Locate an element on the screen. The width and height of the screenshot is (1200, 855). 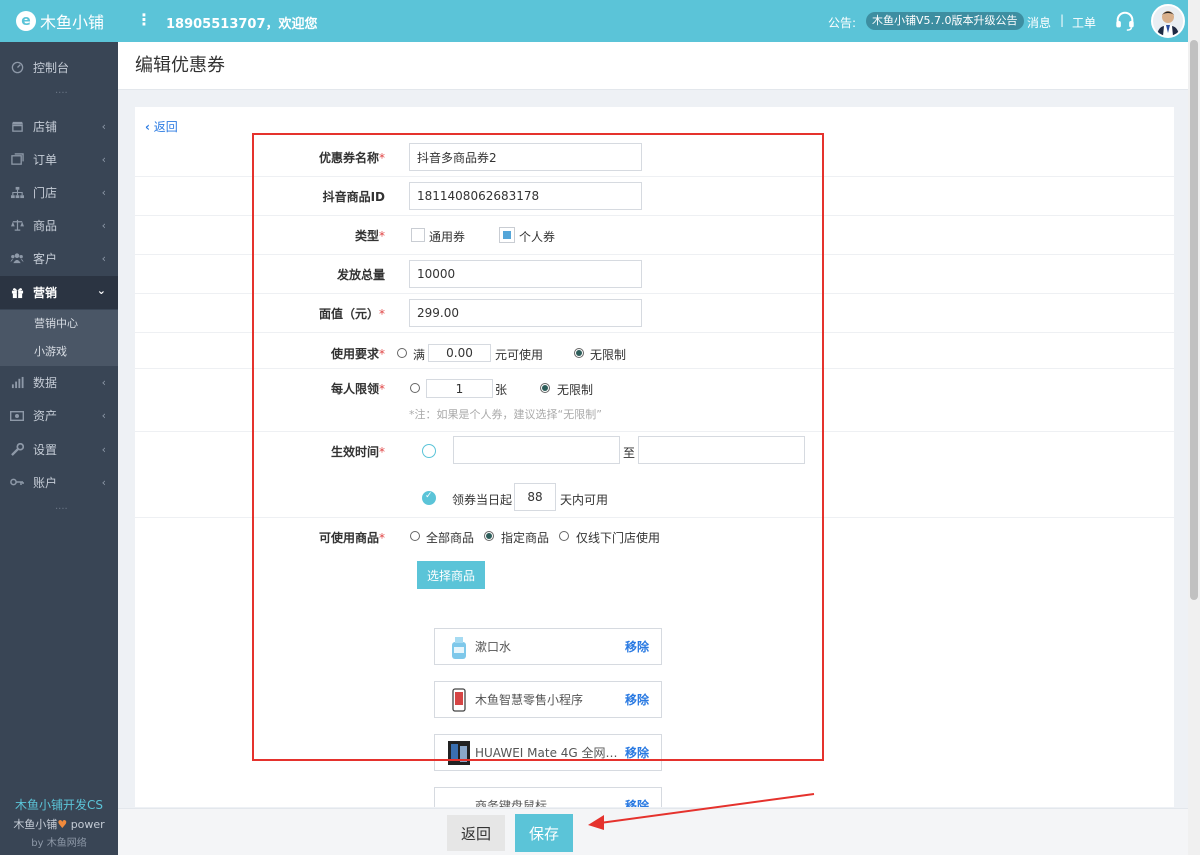
scrollbar-thumb is located at coordinates (1194, 320).